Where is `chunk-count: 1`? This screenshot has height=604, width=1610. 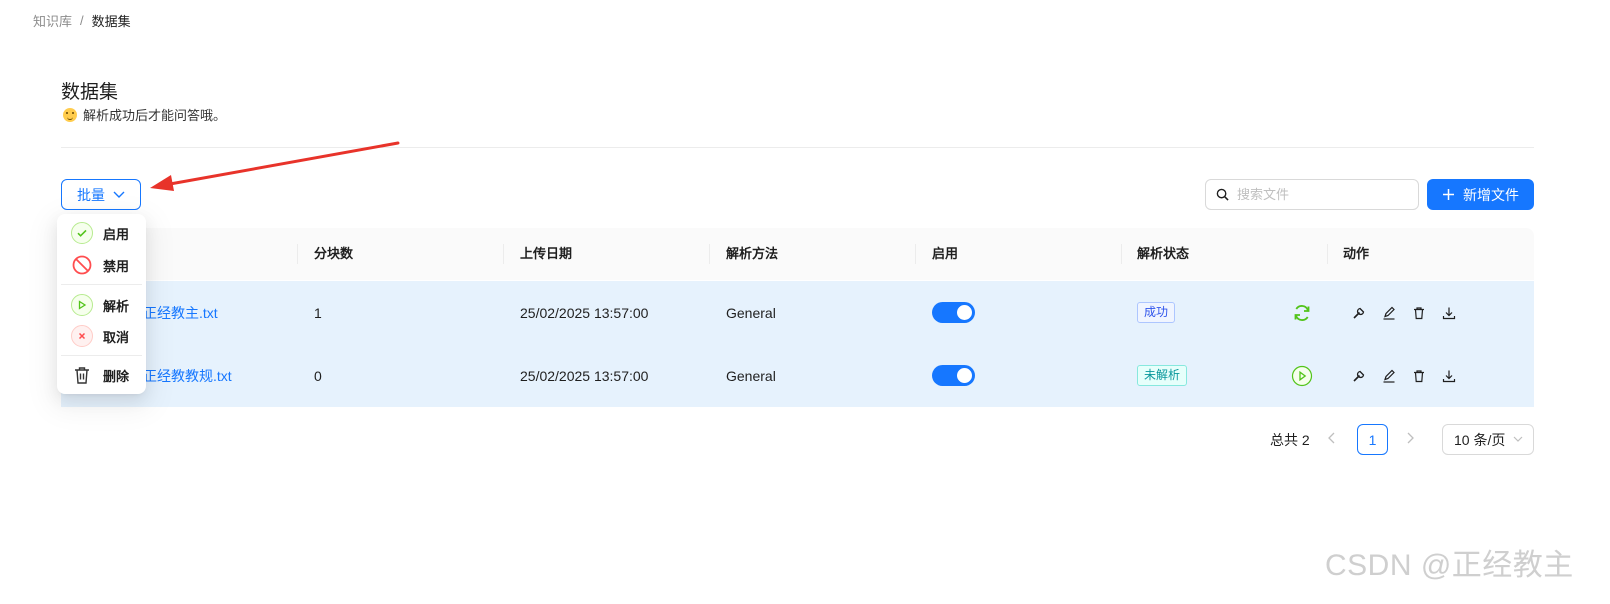 chunk-count: 1 is located at coordinates (318, 312).